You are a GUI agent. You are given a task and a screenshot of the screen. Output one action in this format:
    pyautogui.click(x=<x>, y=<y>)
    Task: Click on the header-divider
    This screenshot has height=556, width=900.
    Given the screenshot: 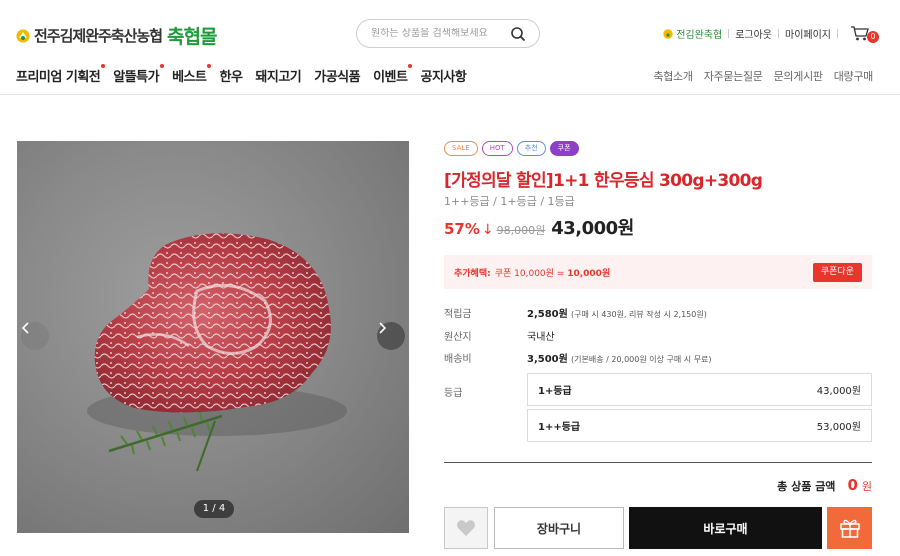 What is the action you would take?
    pyautogui.click(x=450, y=94)
    